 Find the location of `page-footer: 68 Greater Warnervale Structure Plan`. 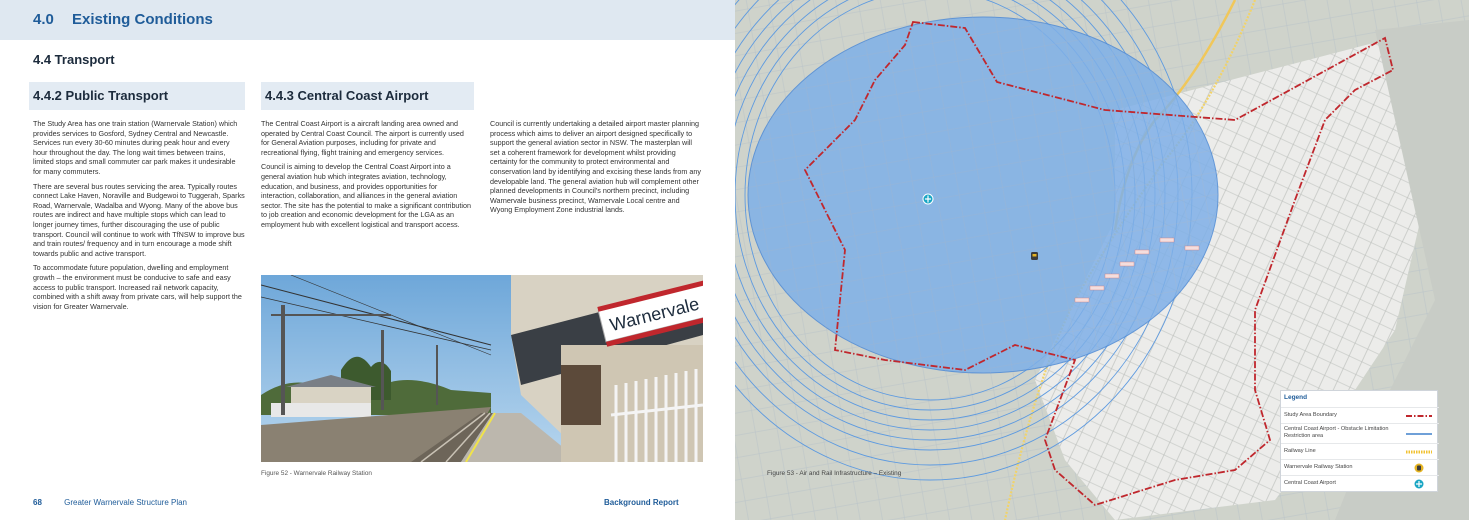

page-footer: 68 Greater Warnervale Structure Plan is located at coordinates (110, 502).